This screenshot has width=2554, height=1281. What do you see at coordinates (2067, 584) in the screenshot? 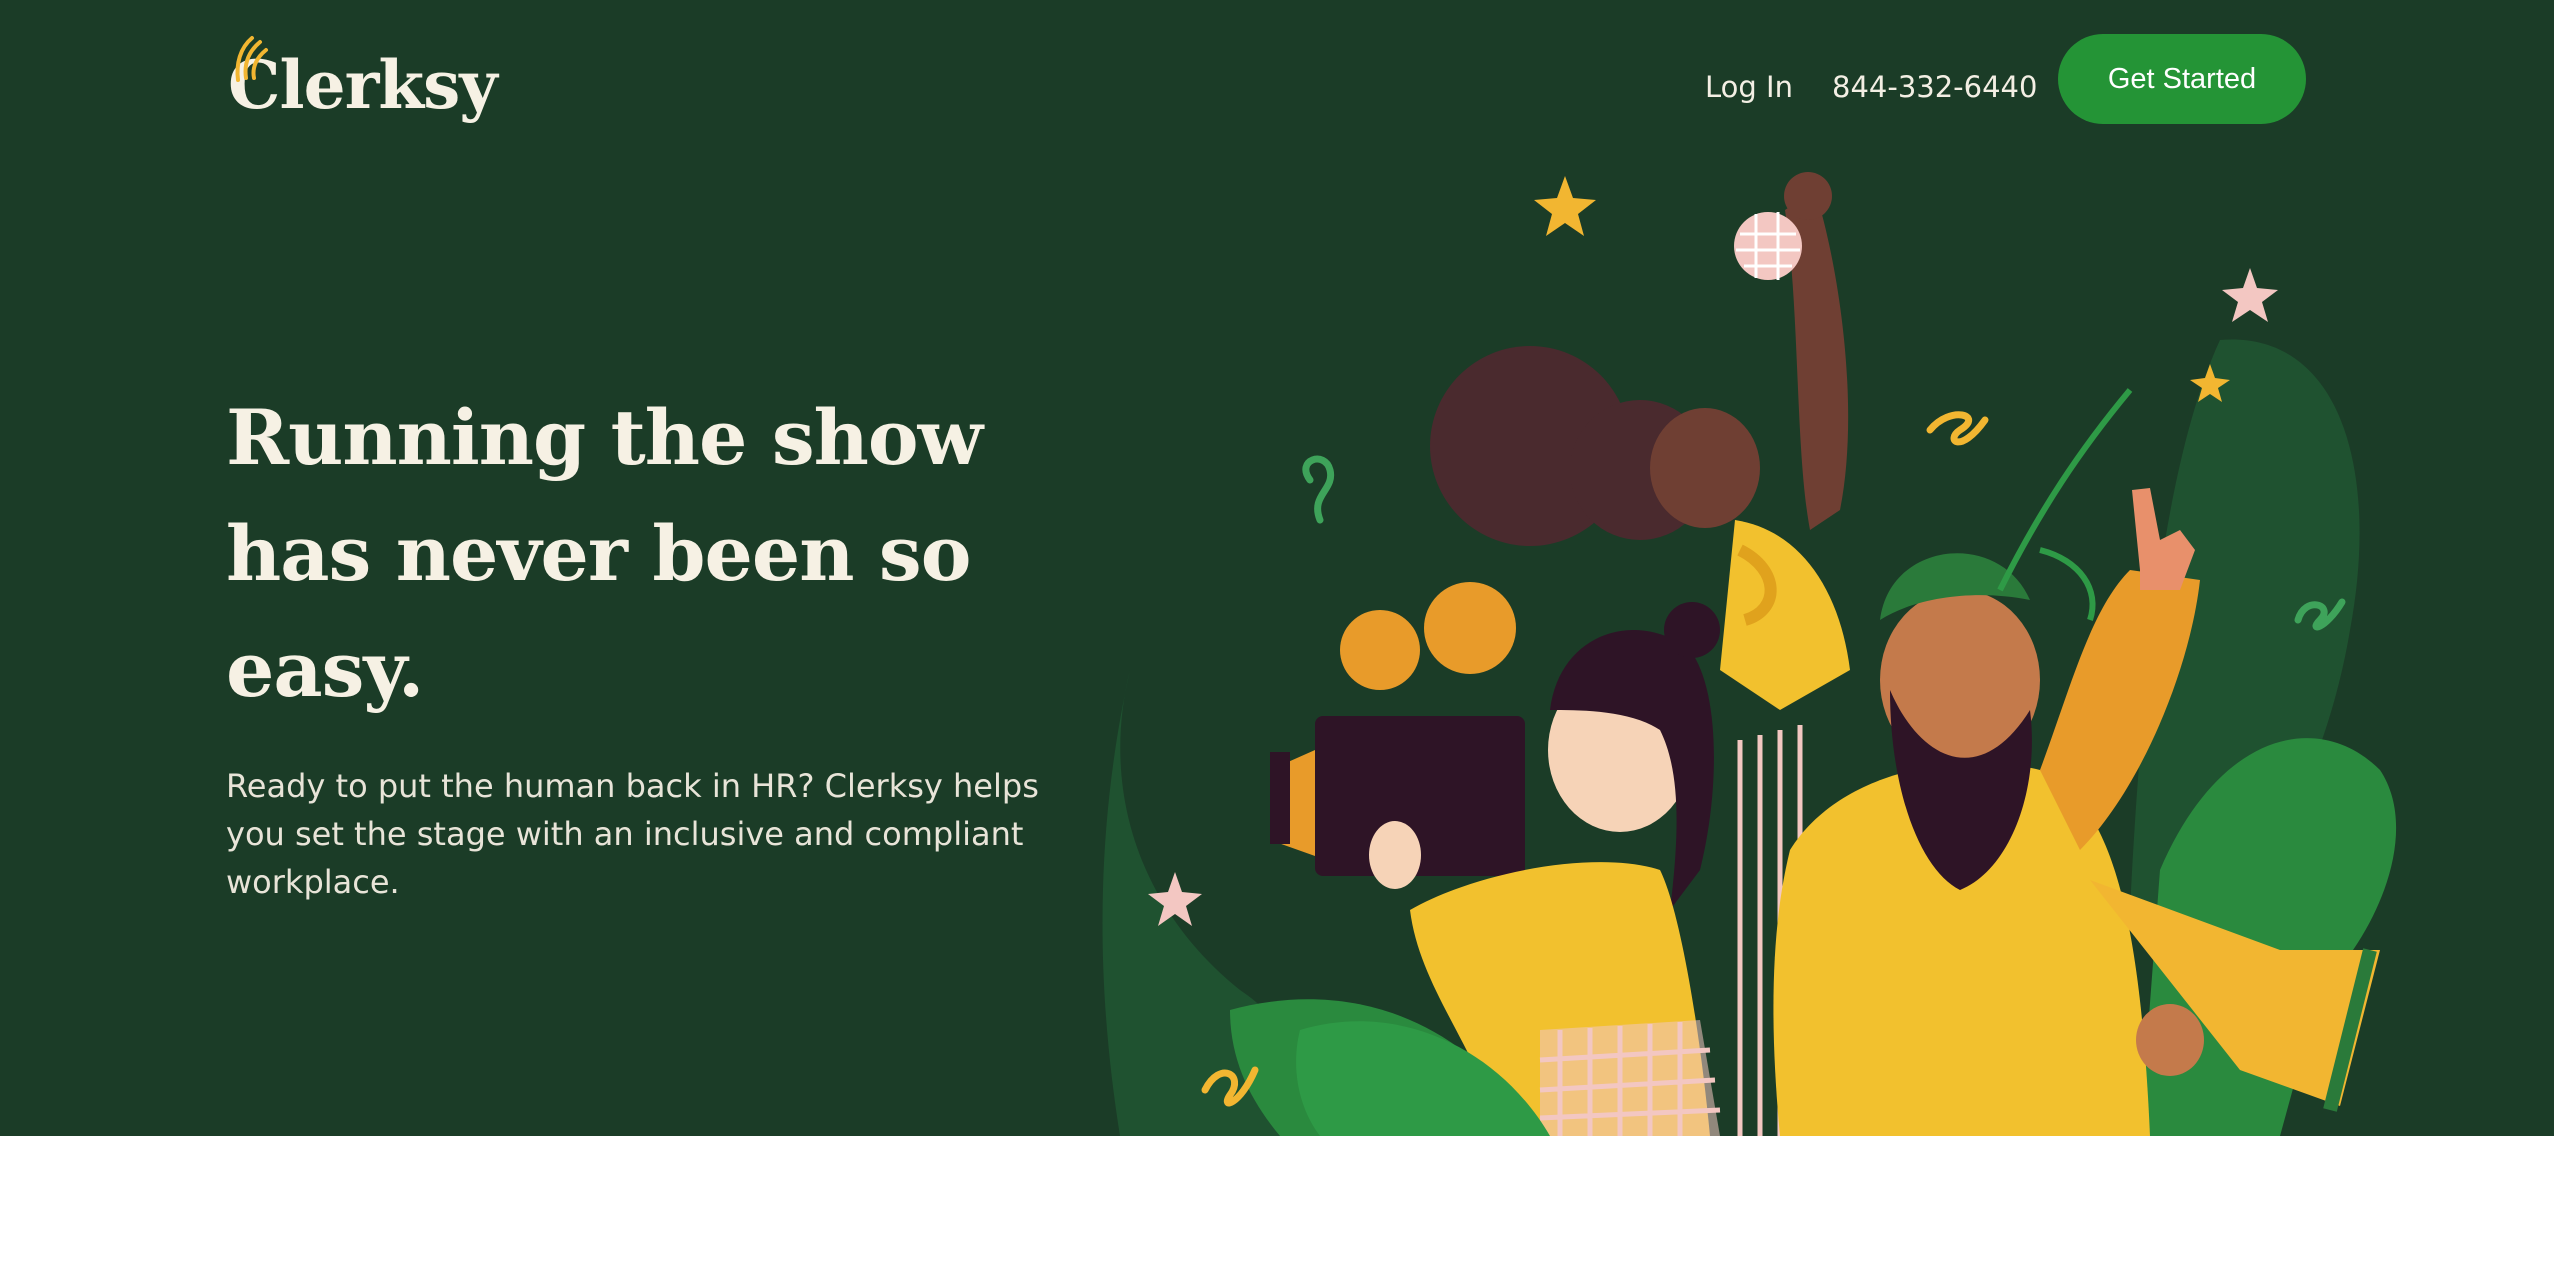
I see `leaf-stem` at bounding box center [2067, 584].